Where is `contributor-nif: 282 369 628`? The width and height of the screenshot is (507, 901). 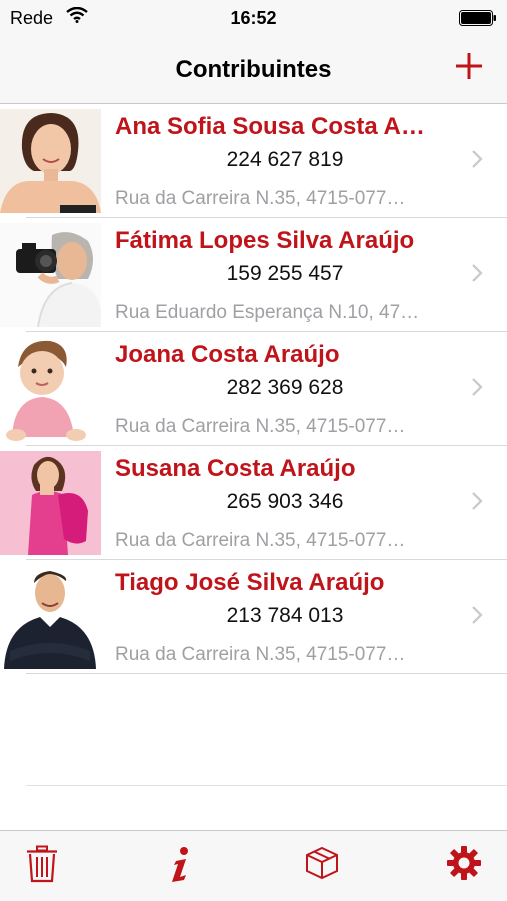 contributor-nif: 282 369 628 is located at coordinates (285, 387).